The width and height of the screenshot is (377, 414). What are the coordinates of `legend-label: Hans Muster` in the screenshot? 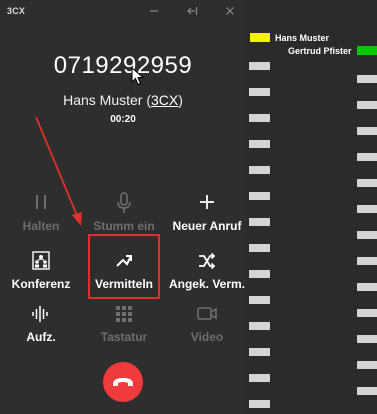 It's located at (302, 38).